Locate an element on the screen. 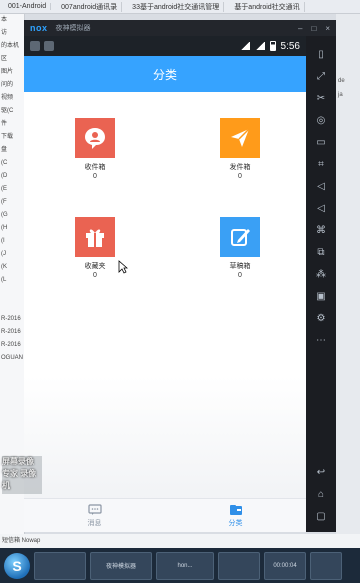  settings-icon: ⚙ is located at coordinates (321, 318).